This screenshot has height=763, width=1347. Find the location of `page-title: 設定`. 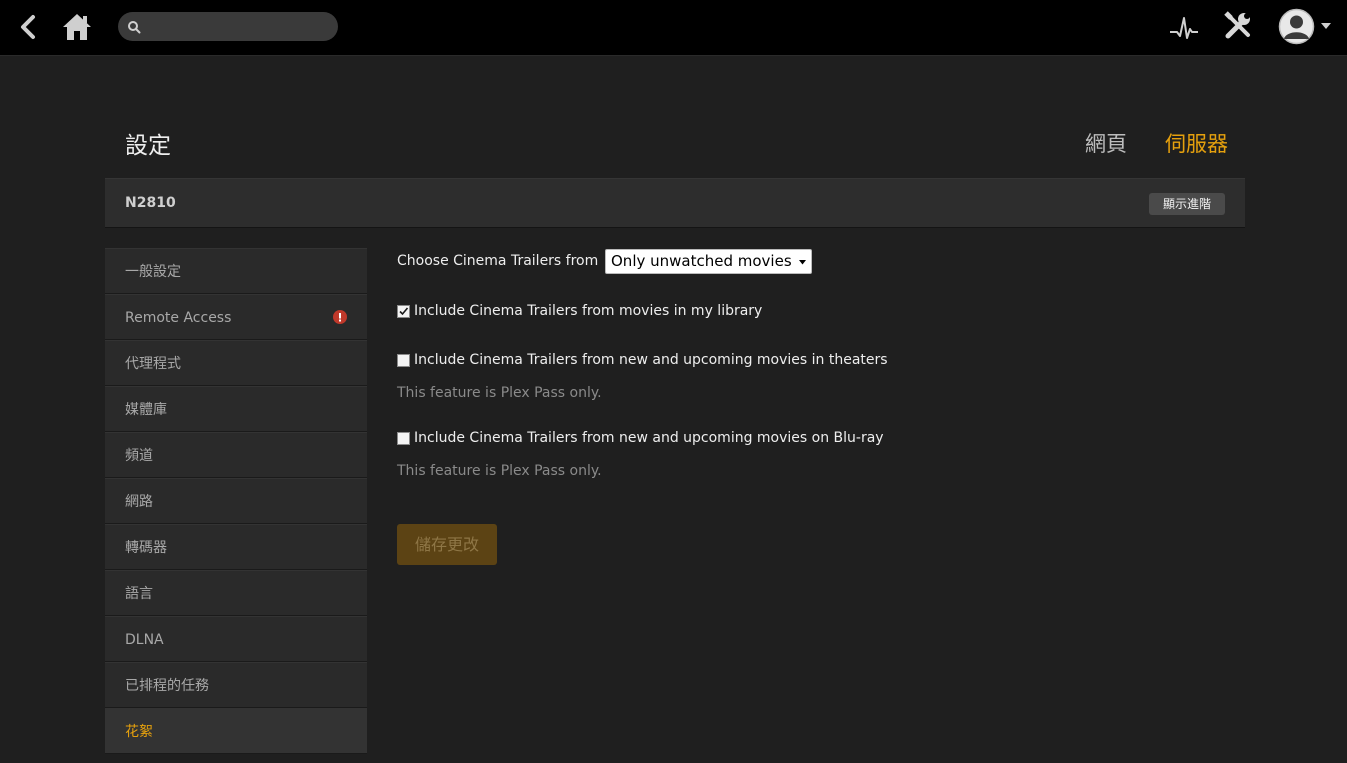

page-title: 設定 is located at coordinates (148, 146).